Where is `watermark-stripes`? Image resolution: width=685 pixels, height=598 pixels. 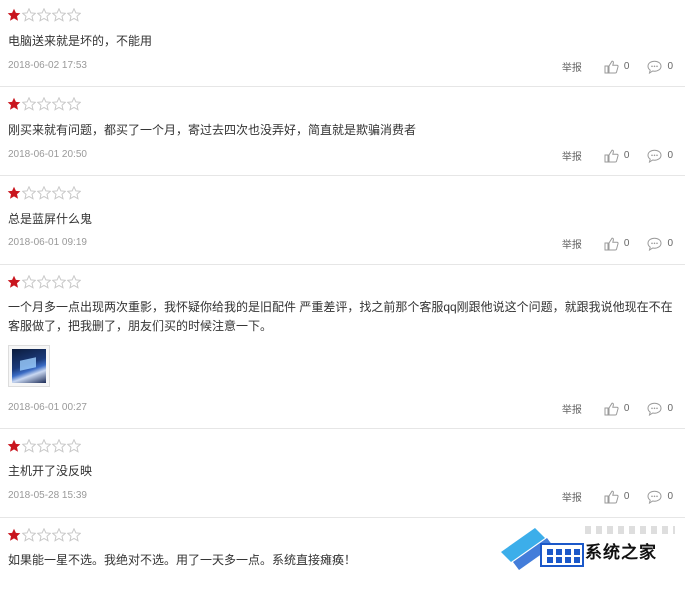
watermark-stripes is located at coordinates (630, 530).